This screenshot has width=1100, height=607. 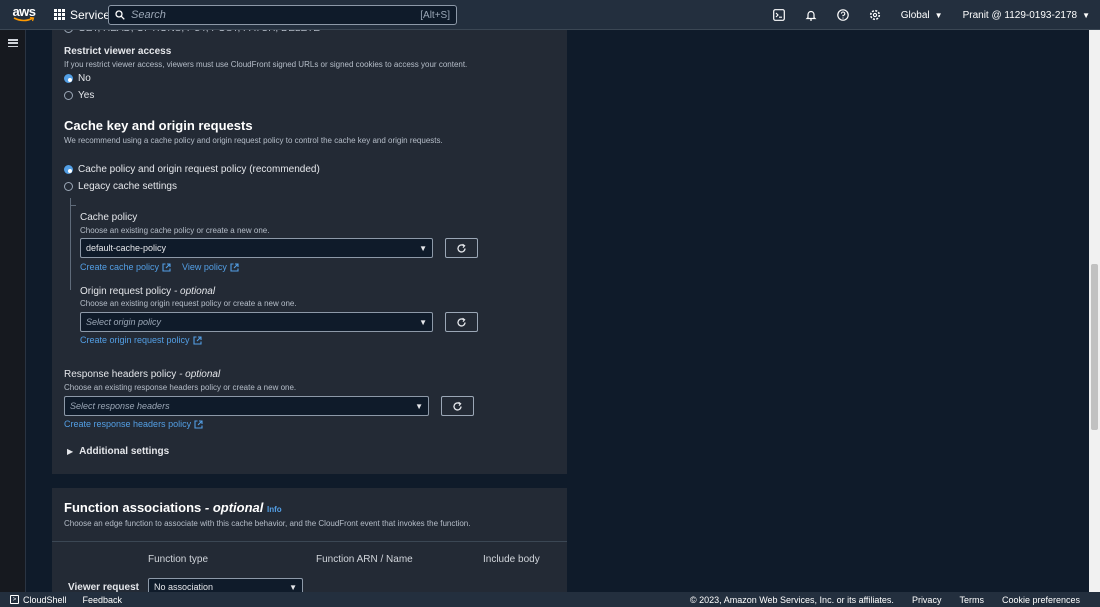 I want to click on column-header-include-body: Include body, so click(x=511, y=559).